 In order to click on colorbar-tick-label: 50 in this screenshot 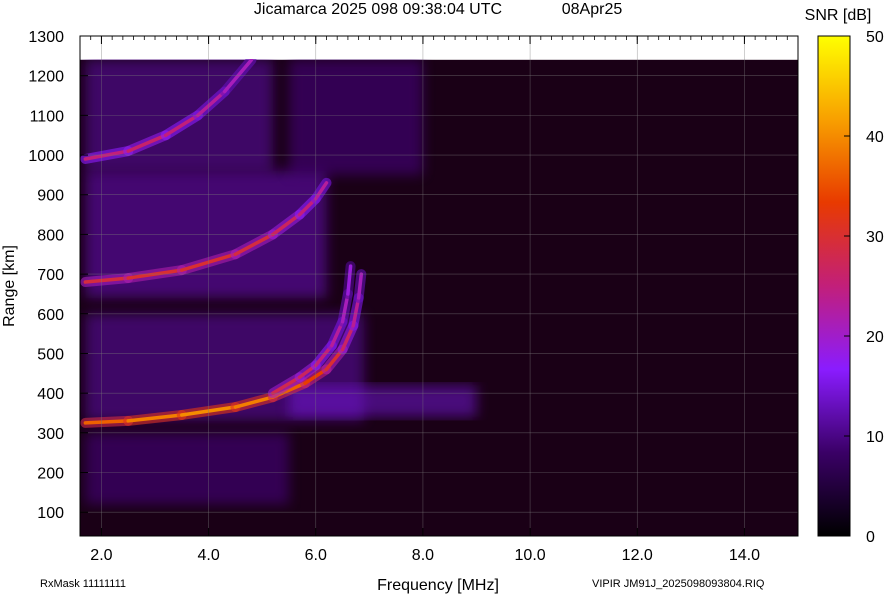, I will do `click(875, 37)`.